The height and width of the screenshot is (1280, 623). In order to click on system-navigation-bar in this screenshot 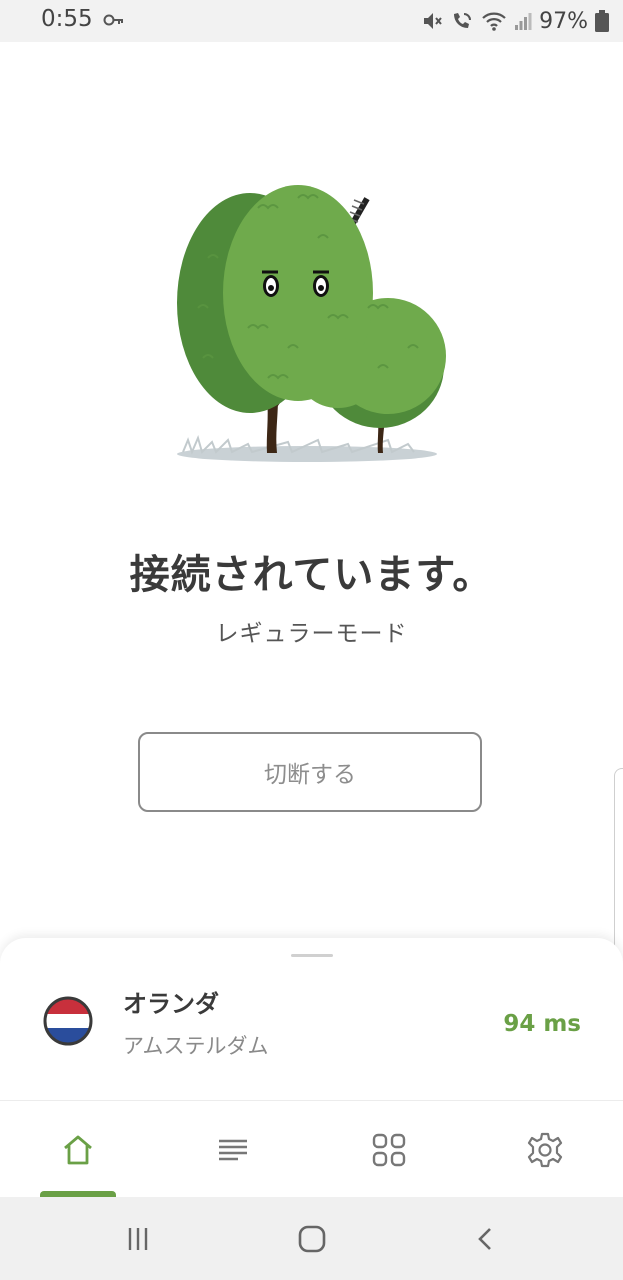, I will do `click(311, 1238)`.